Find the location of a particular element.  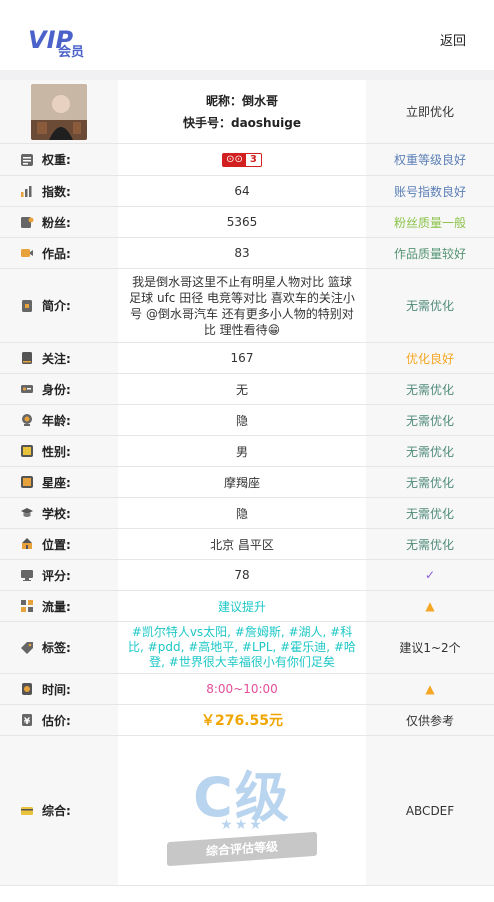

fans-icon is located at coordinates (27, 222).